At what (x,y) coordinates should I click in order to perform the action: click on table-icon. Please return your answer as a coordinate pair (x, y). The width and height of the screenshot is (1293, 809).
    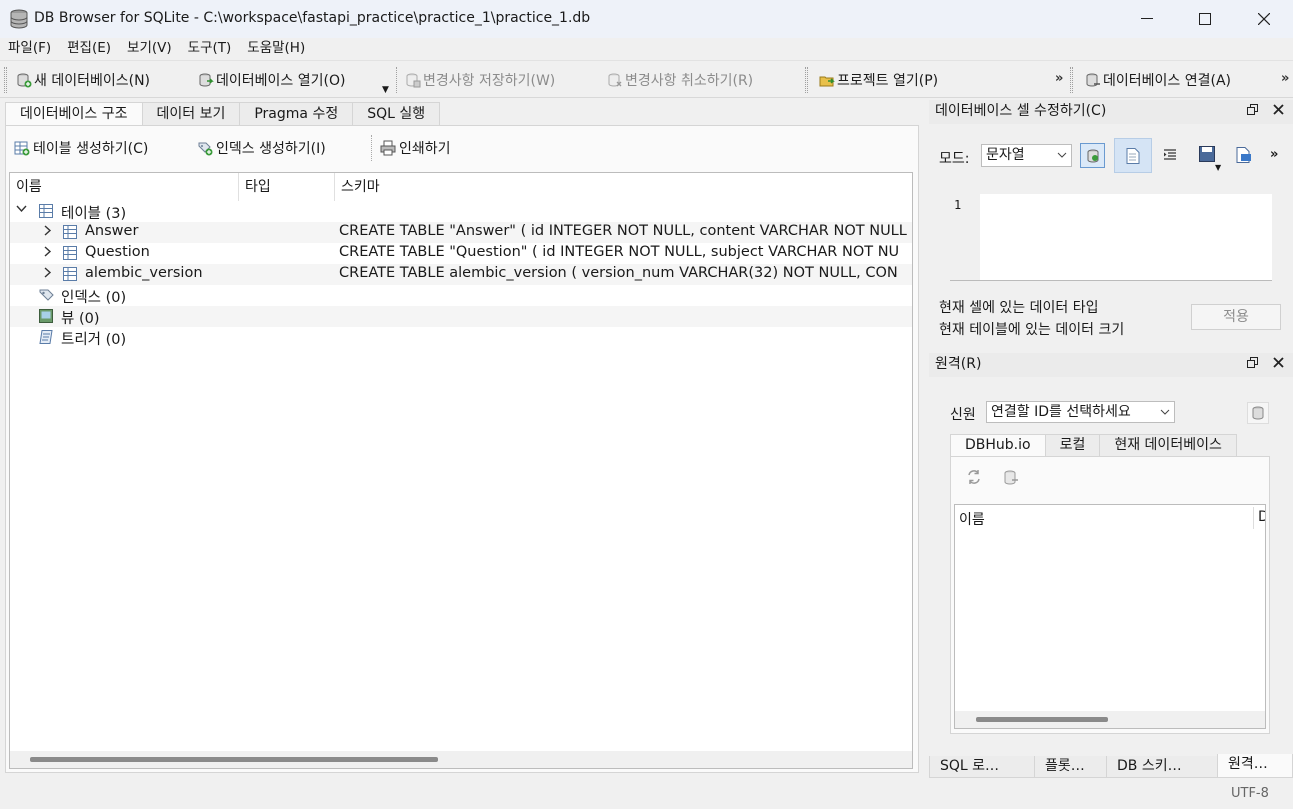
    Looking at the image, I should click on (70, 274).